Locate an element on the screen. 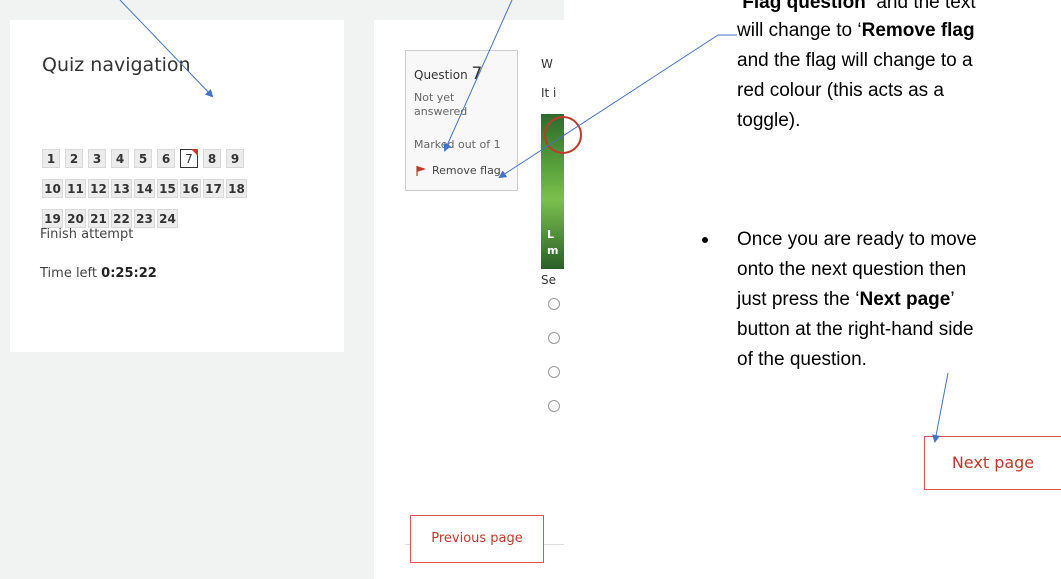 The width and height of the screenshot is (1061, 579). instruction-line: Once you are ready to move is located at coordinates (857, 239).